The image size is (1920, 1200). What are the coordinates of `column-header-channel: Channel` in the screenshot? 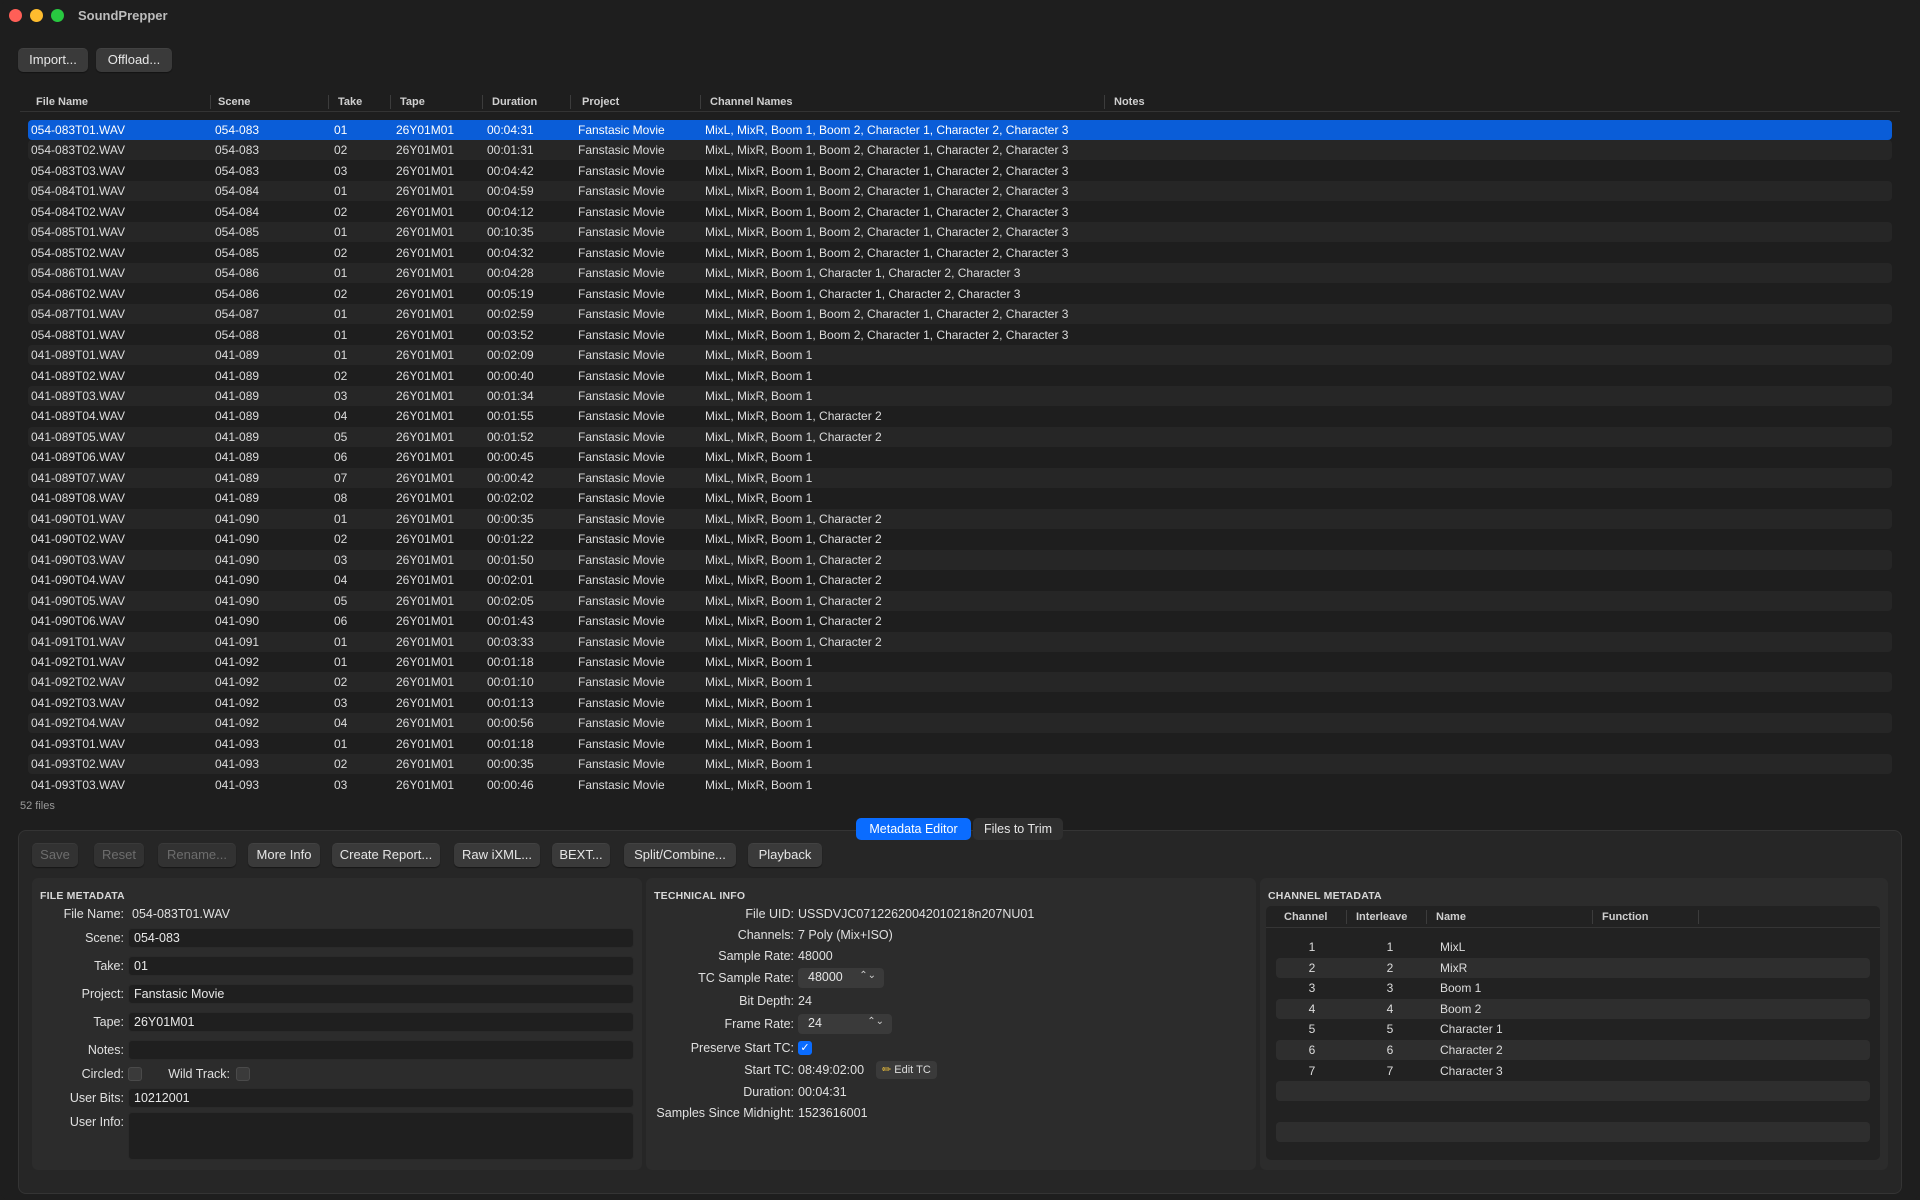 It's located at (1305, 917).